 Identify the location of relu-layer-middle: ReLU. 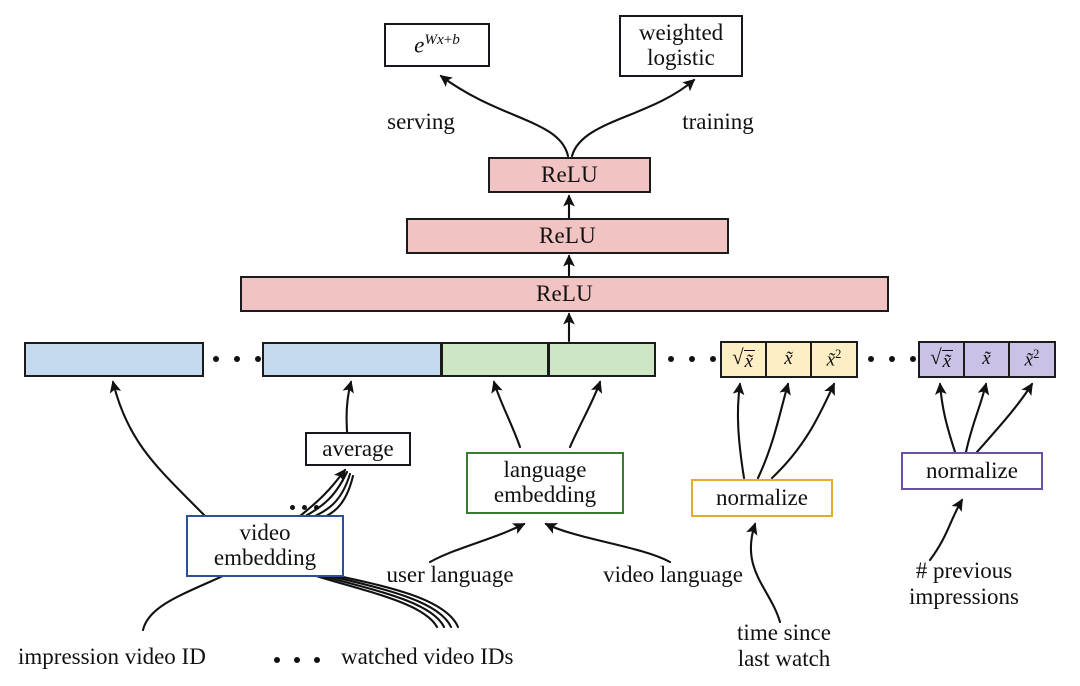
(567, 236).